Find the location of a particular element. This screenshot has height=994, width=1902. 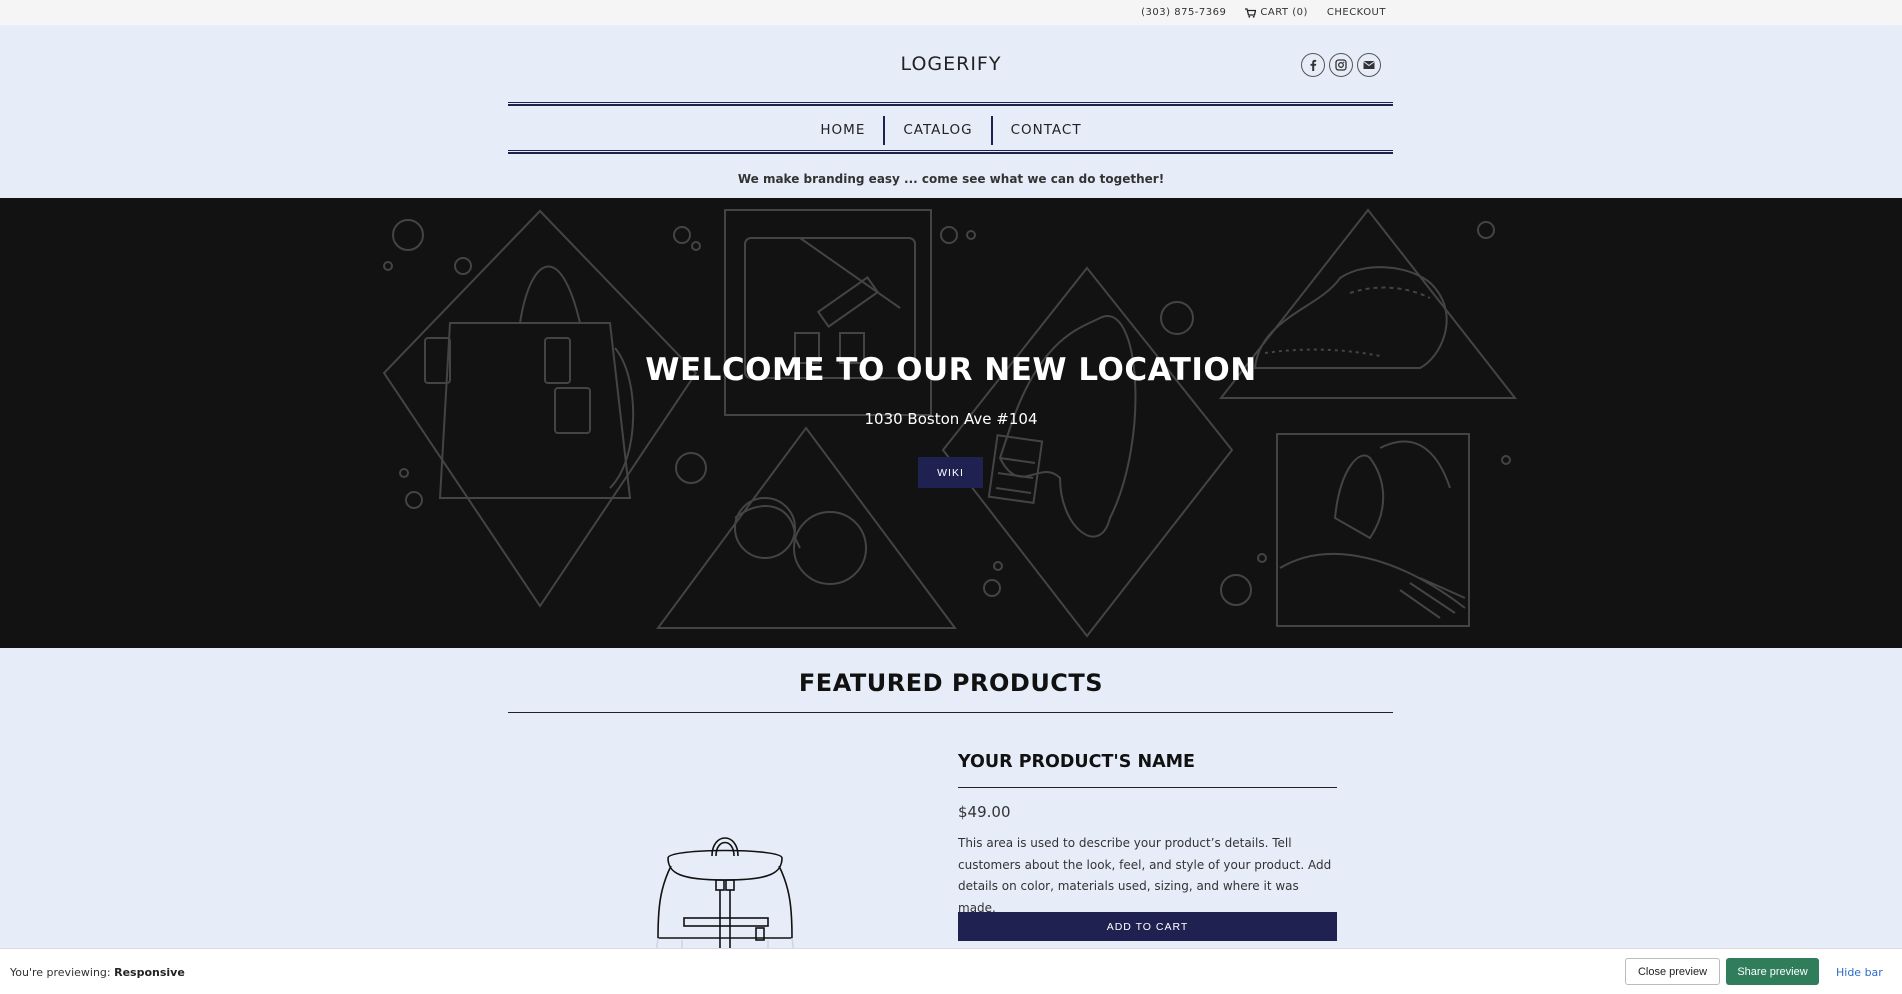

social-links is located at coordinates (1341, 65).